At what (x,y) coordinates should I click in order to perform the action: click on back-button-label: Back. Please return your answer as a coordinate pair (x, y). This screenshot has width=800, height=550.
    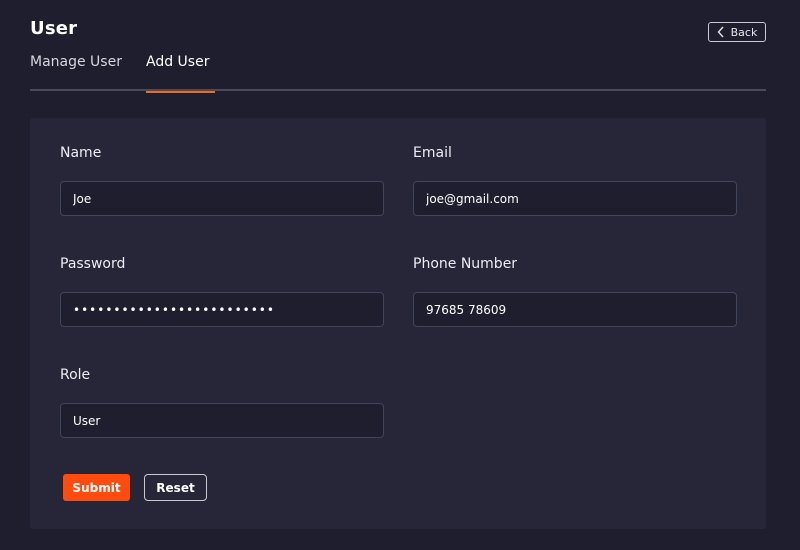
    Looking at the image, I should click on (744, 32).